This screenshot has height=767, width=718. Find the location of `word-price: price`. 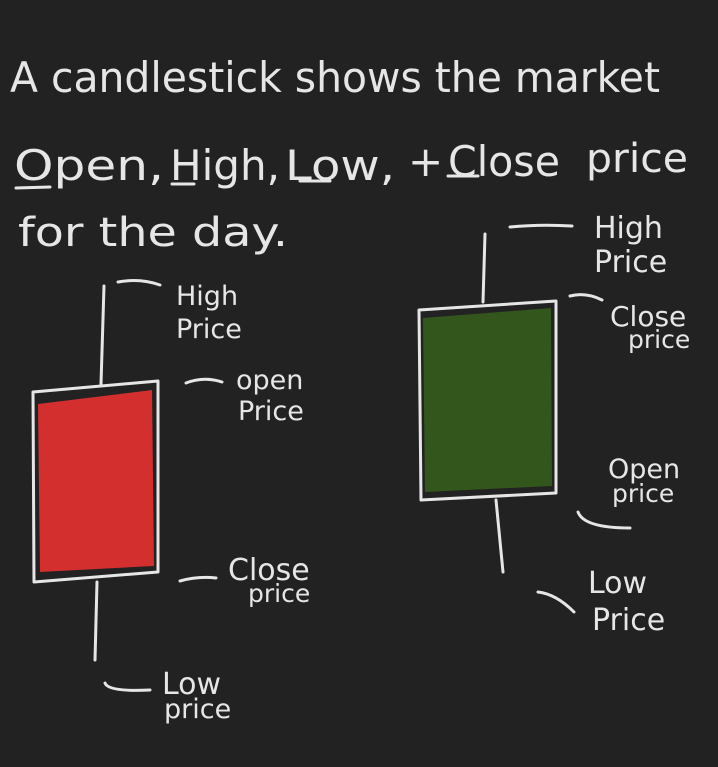

word-price: price is located at coordinates (637, 159).